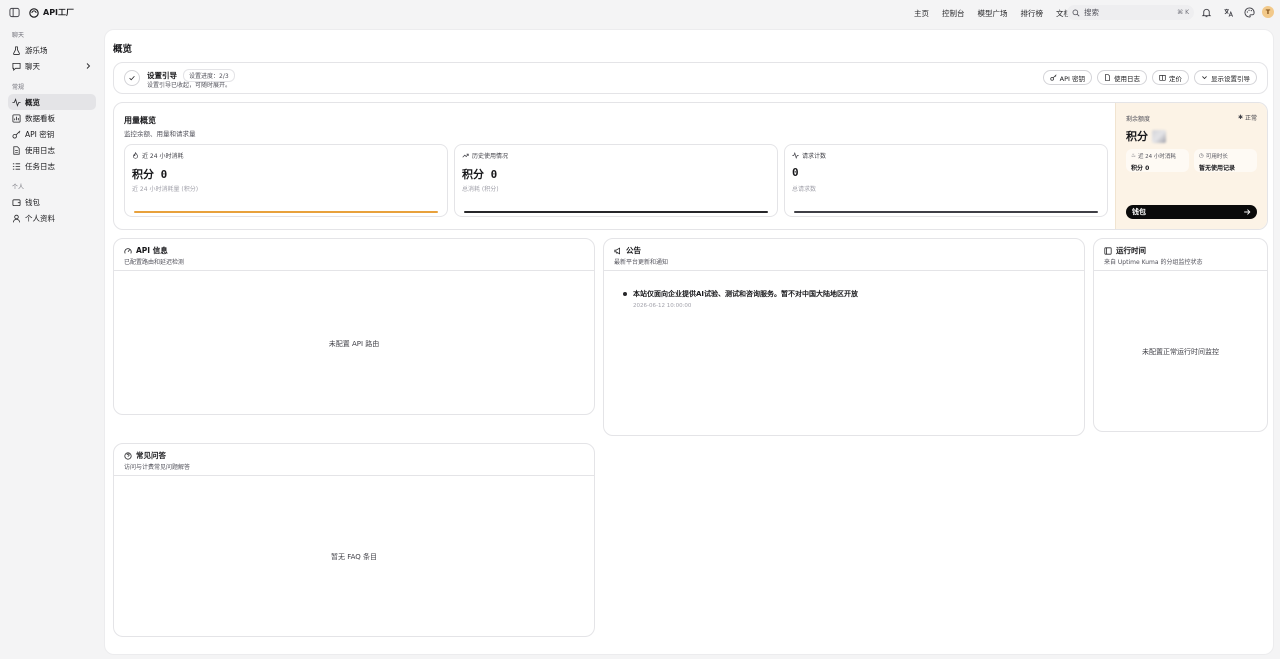 The image size is (1280, 659). What do you see at coordinates (1201, 156) in the screenshot?
I see `clock-icon: ◷` at bounding box center [1201, 156].